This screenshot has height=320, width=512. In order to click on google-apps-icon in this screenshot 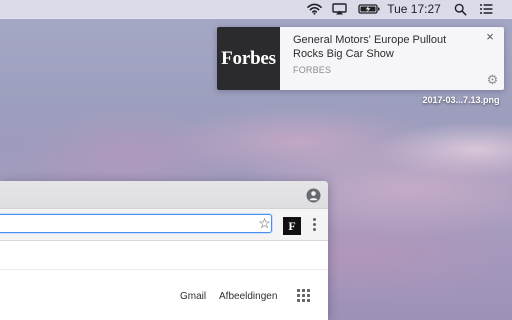, I will do `click(304, 296)`.